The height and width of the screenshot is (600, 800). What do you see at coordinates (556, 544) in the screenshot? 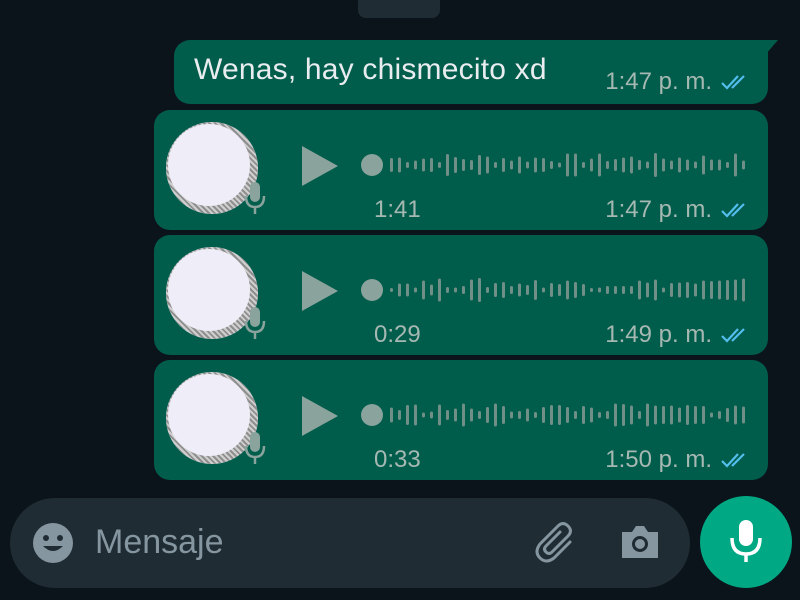
I see `attach-icon` at bounding box center [556, 544].